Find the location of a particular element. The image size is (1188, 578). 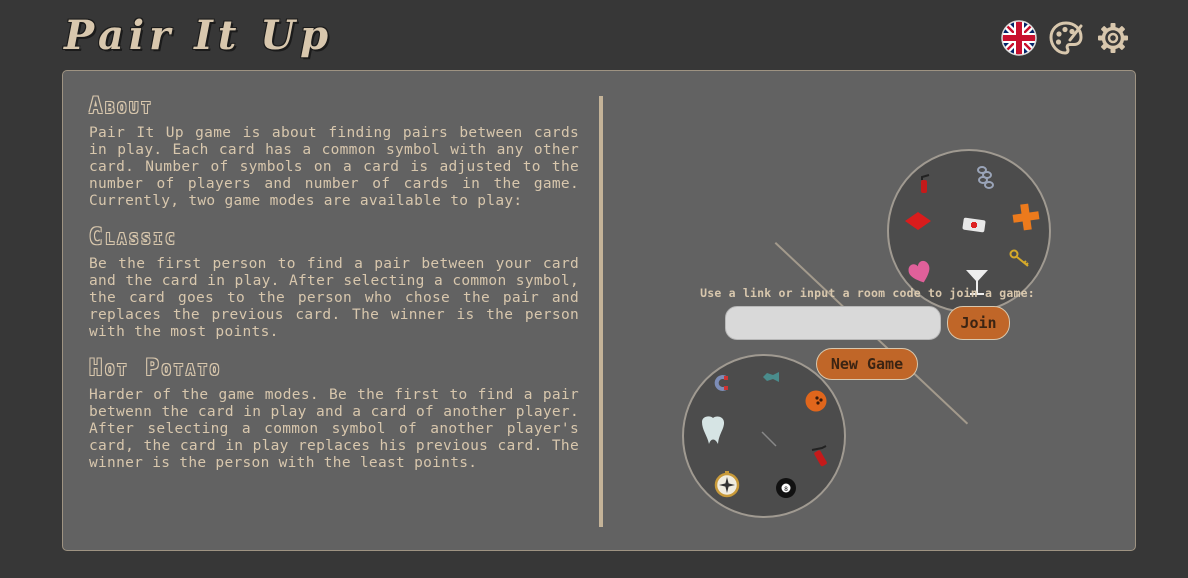

palette-icon is located at coordinates (1066, 38).